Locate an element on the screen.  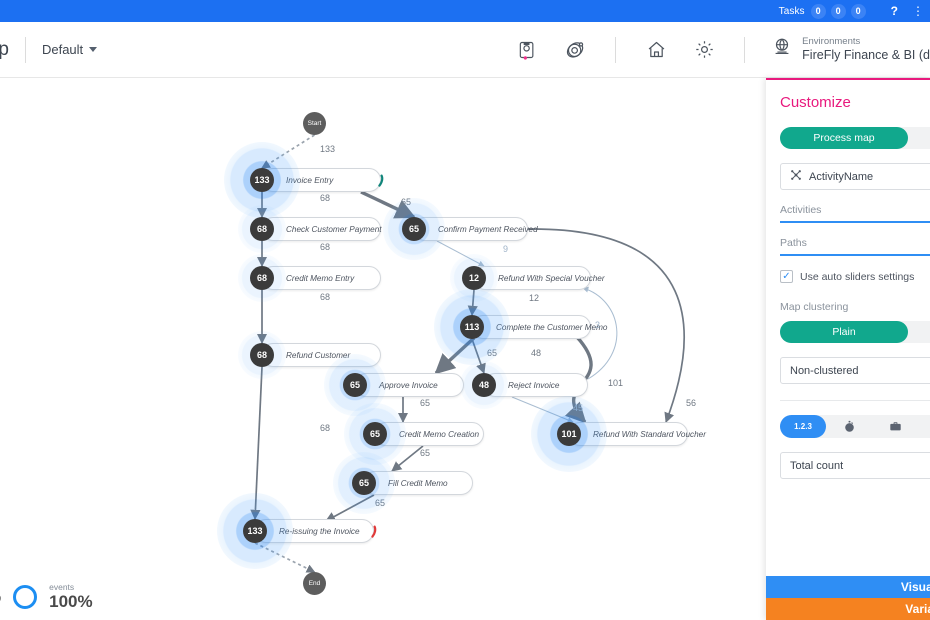
process-node: Refund With Standard Voucher 101 is located at coordinates (618, 434).